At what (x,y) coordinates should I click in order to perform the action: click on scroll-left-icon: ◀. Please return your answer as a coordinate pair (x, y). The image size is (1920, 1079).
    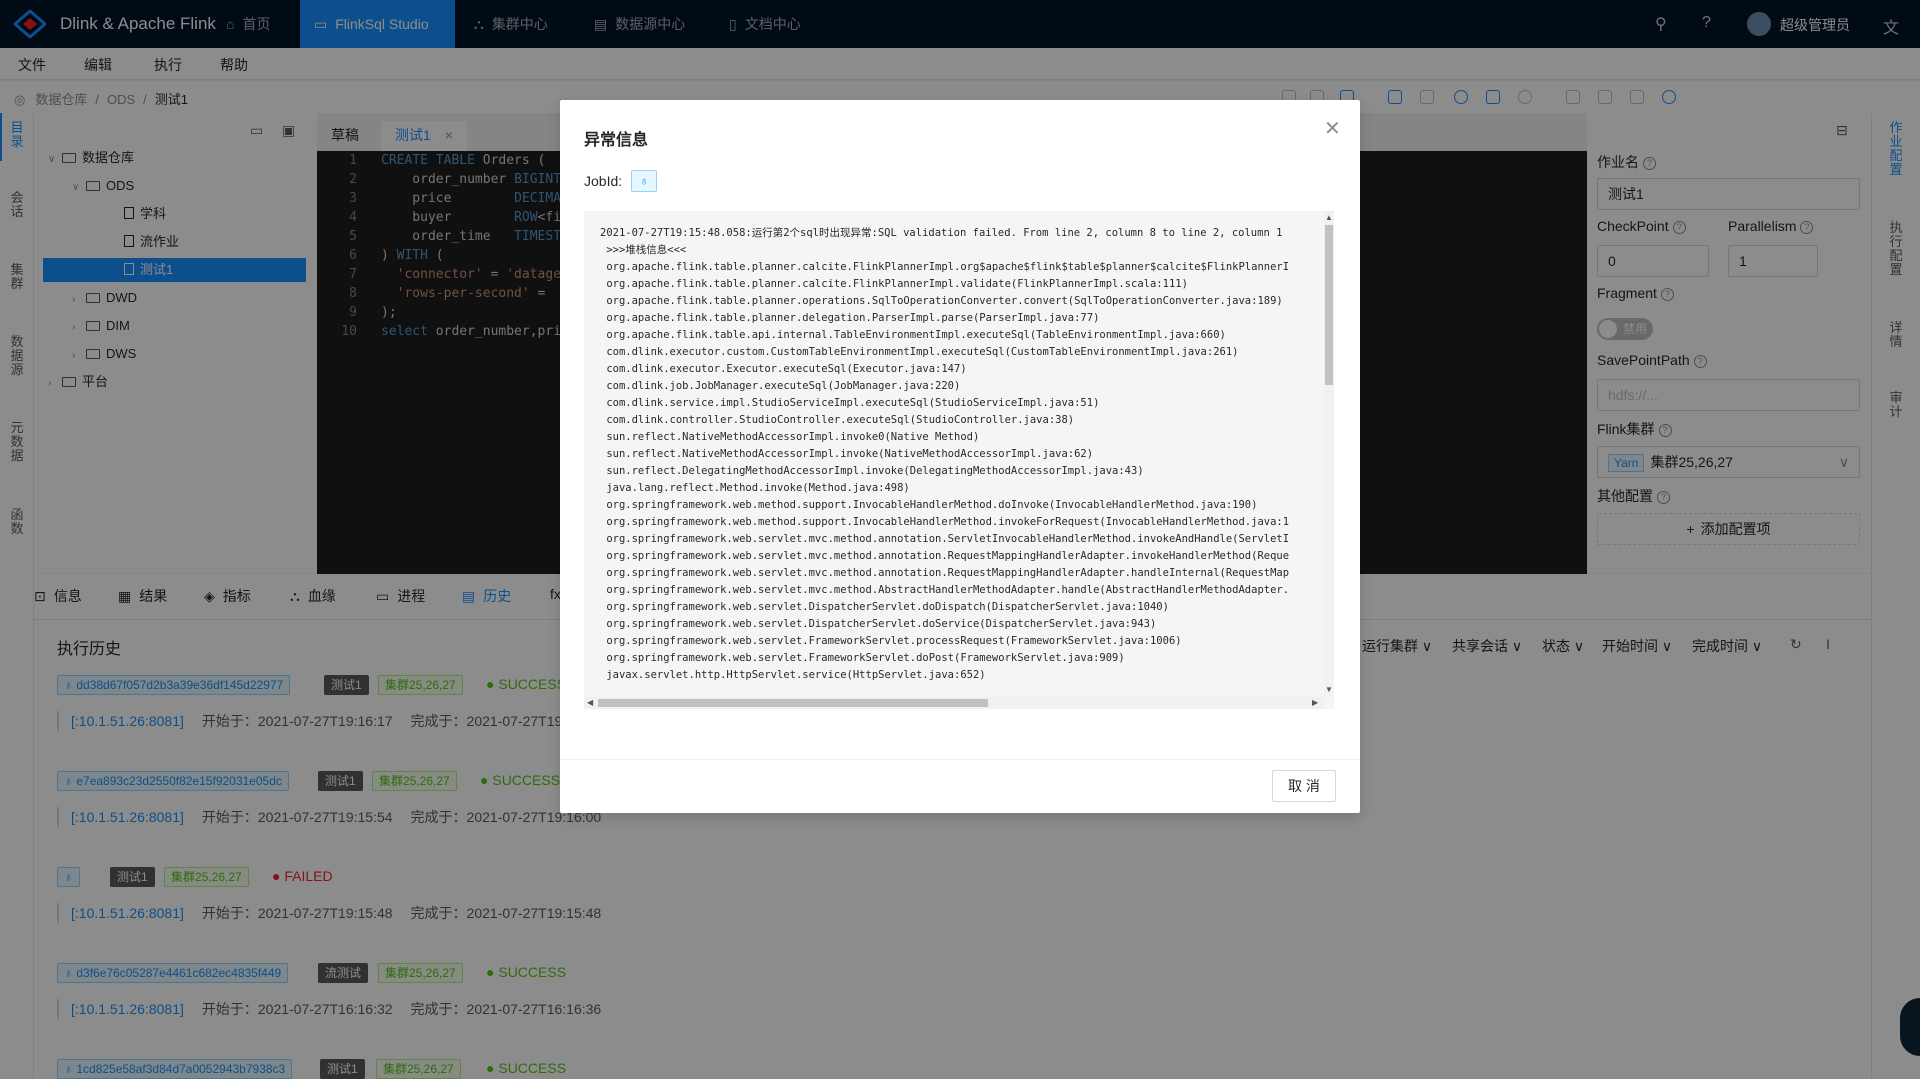
    Looking at the image, I should click on (590, 702).